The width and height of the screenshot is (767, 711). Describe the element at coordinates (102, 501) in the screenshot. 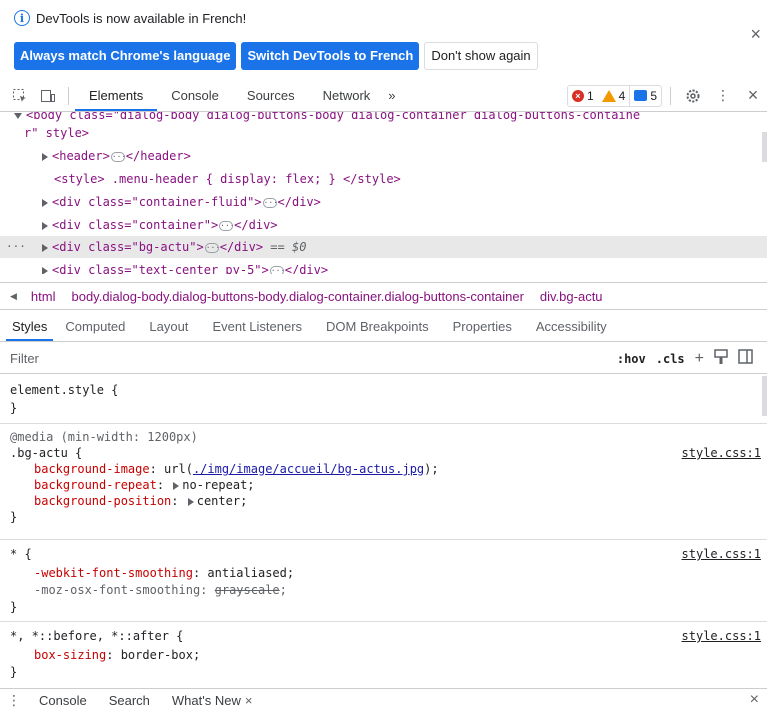

I see `property-name: background-position` at that location.